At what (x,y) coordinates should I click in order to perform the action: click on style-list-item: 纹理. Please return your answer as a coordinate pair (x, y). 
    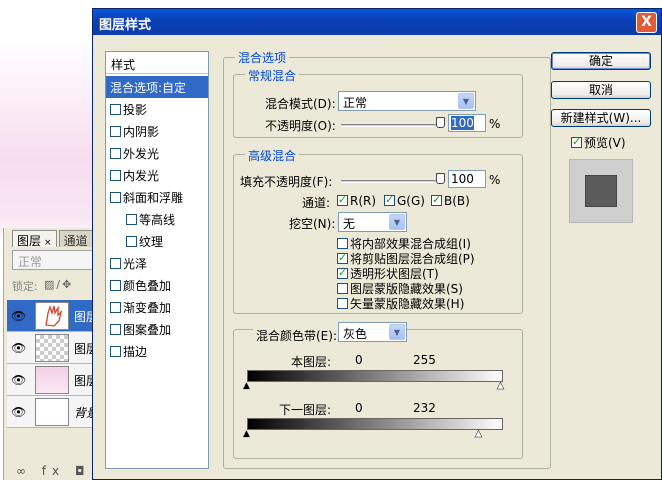
    Looking at the image, I should click on (157, 241).